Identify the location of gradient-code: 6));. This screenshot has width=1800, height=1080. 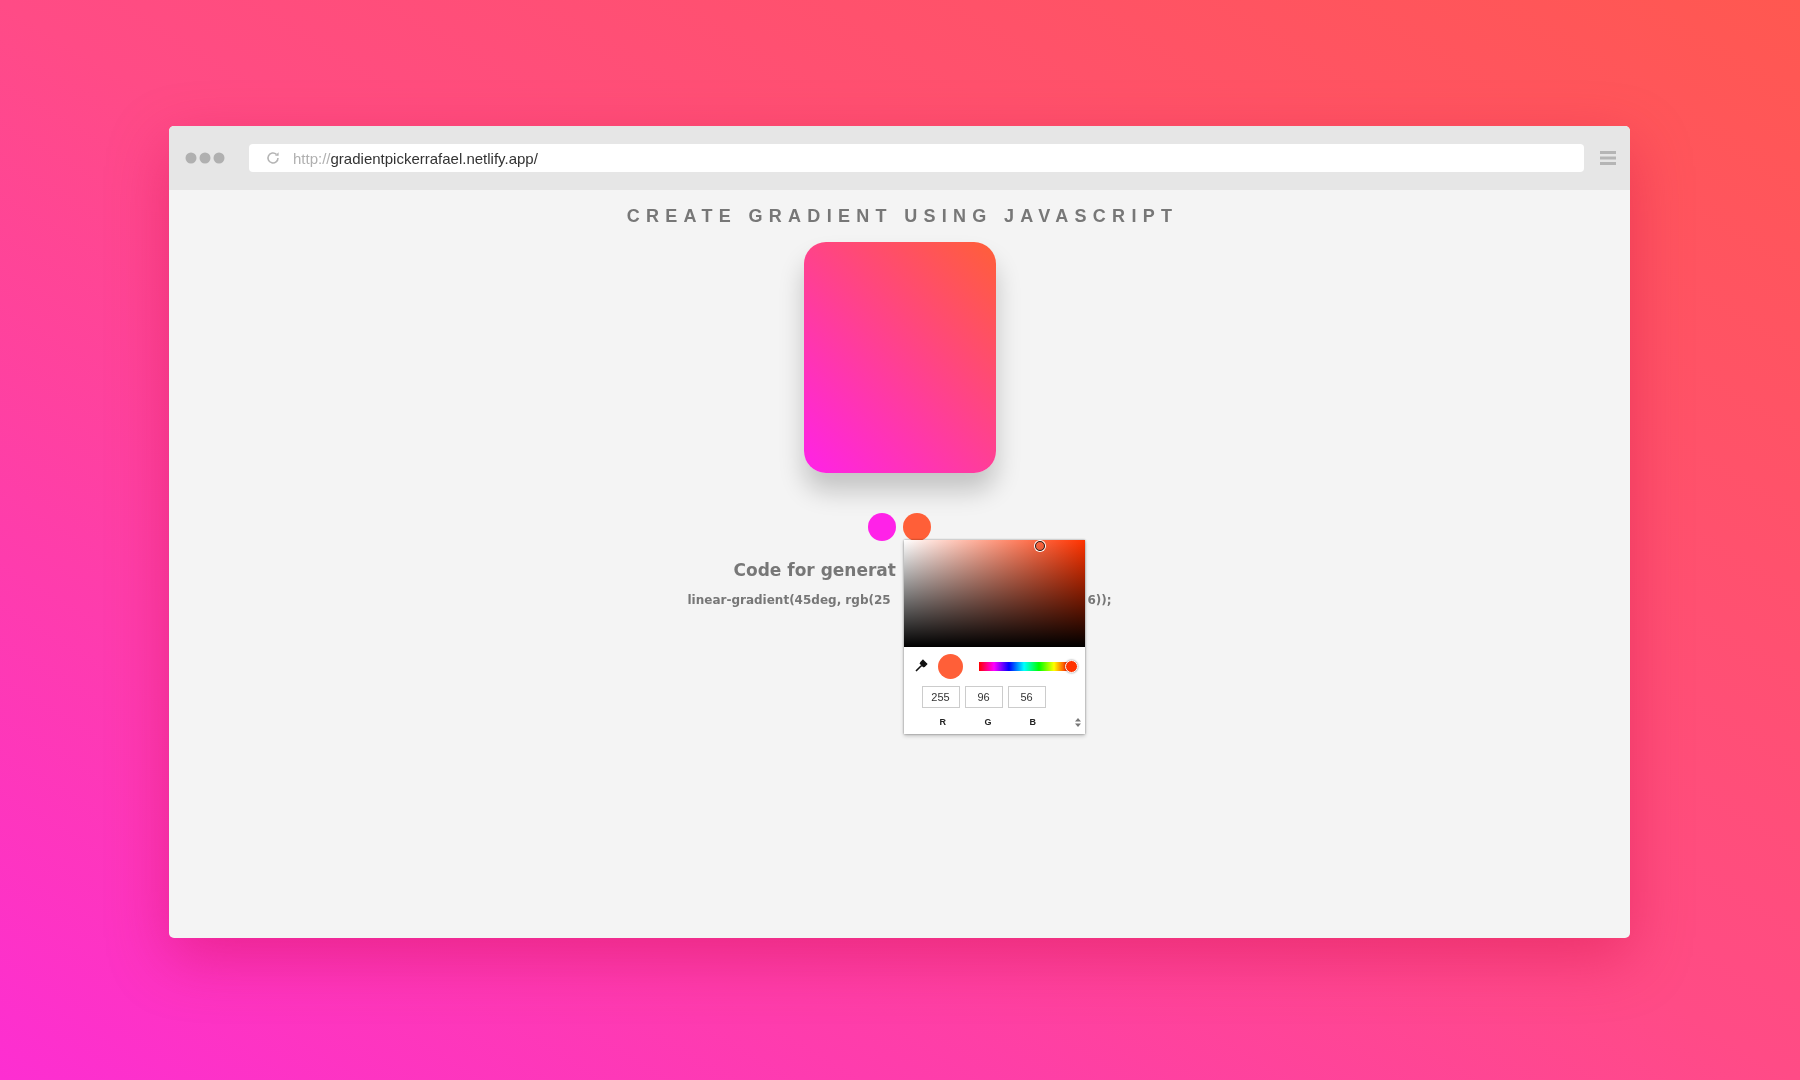
(1099, 600).